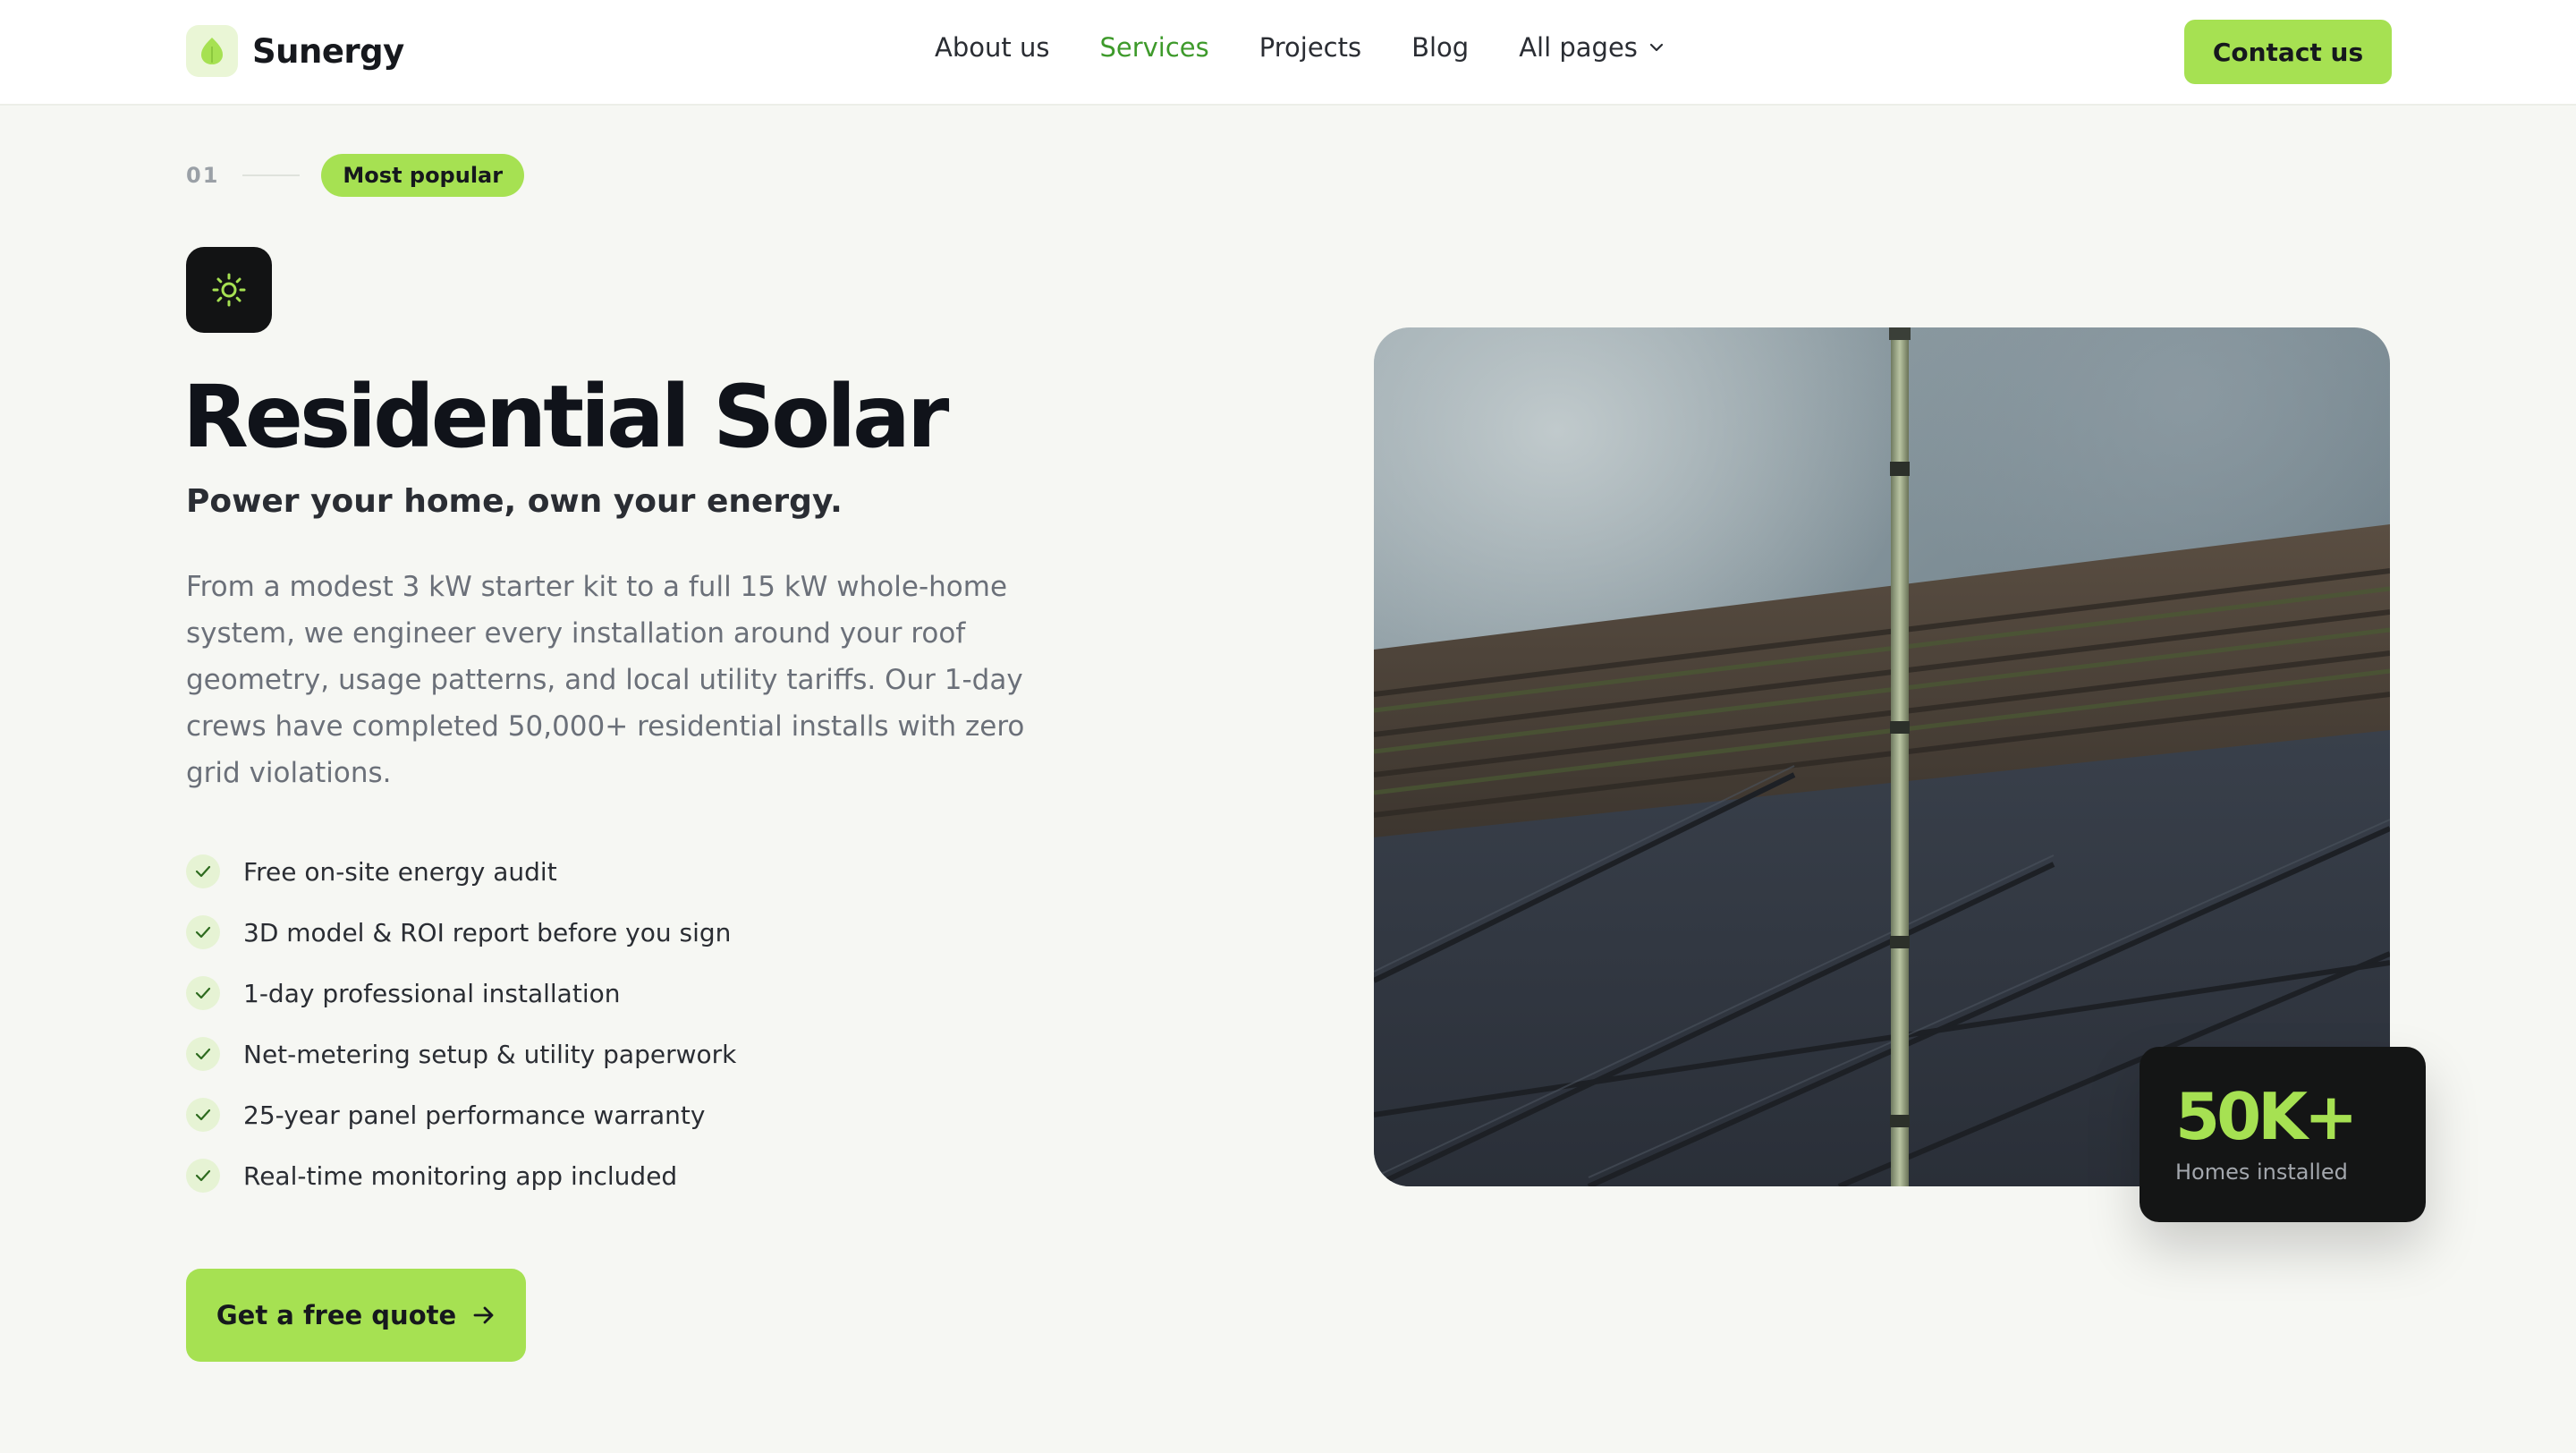 The width and height of the screenshot is (2576, 1453). I want to click on page-subtitle: Power your home, own your energy., so click(514, 501).